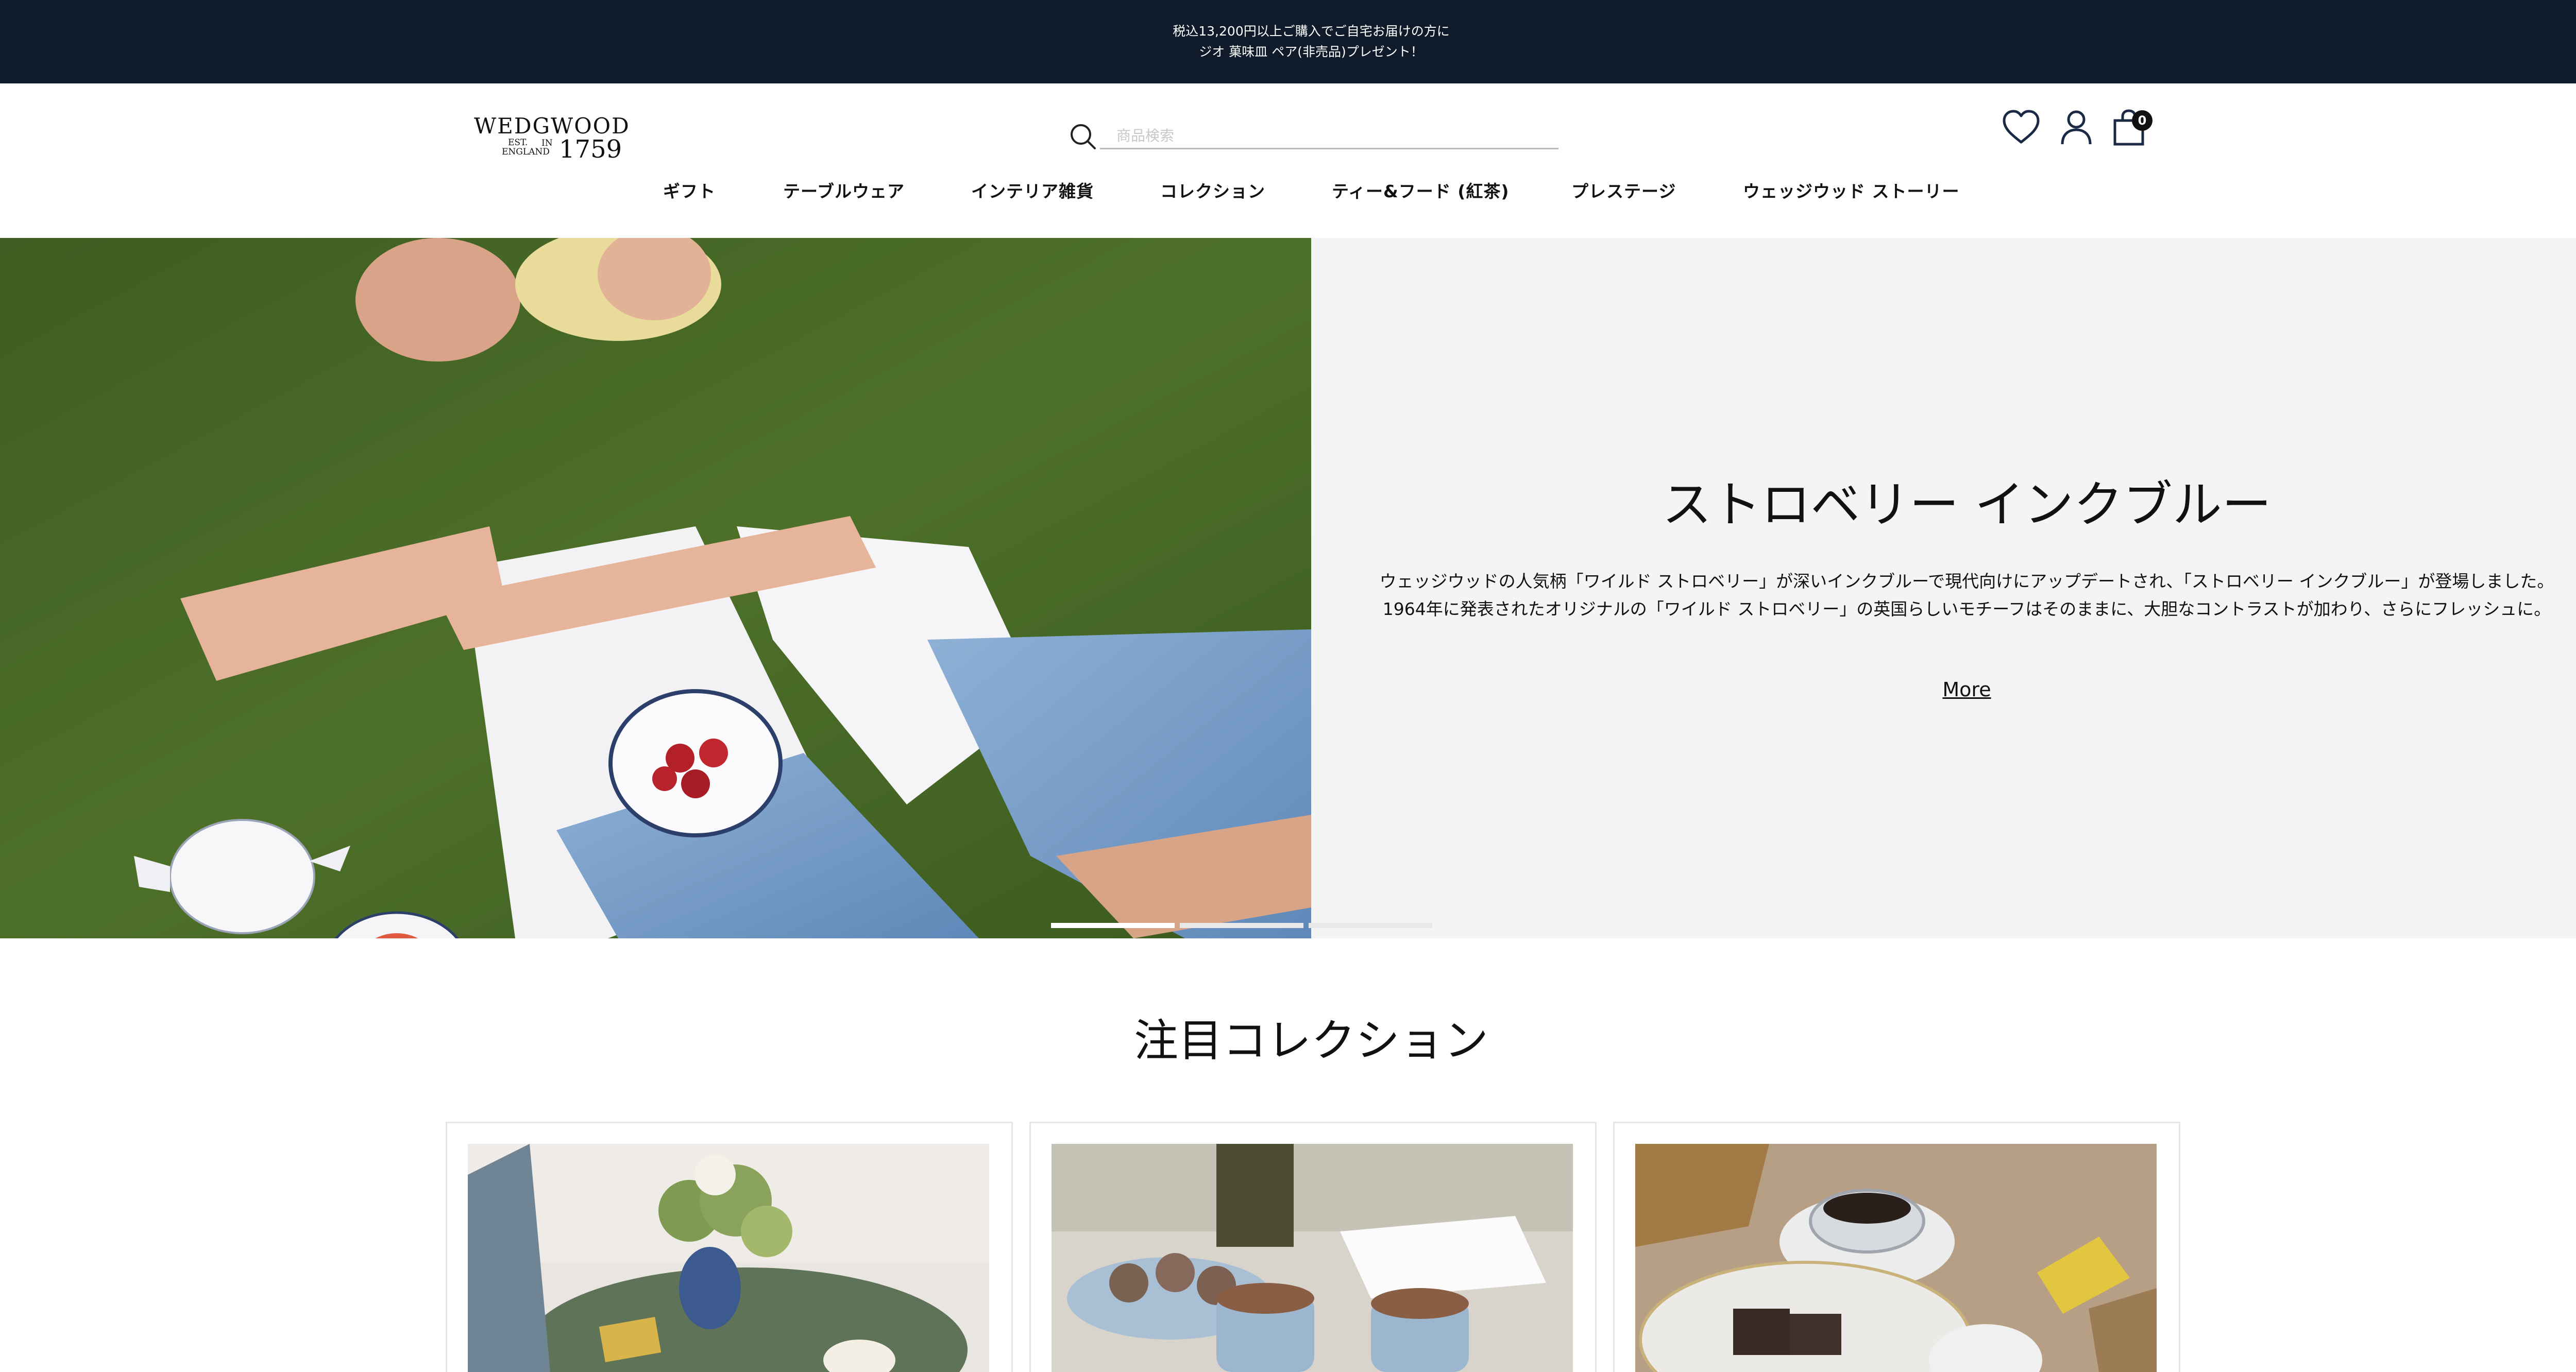 This screenshot has width=2576, height=1372. What do you see at coordinates (1944, 689) in the screenshot?
I see `hero-more-link: More` at bounding box center [1944, 689].